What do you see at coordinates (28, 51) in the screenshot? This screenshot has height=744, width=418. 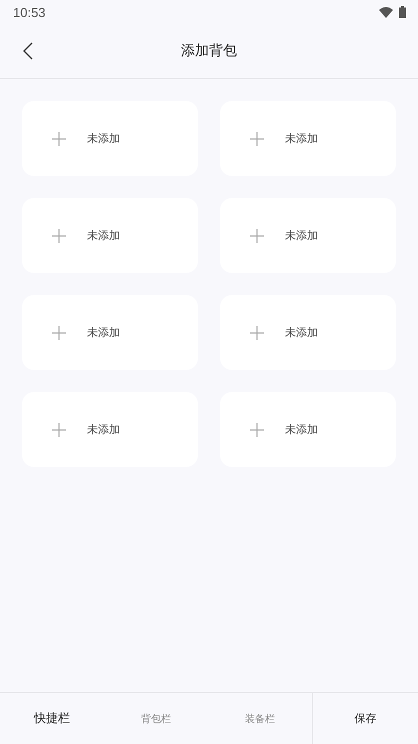 I see `back-icon` at bounding box center [28, 51].